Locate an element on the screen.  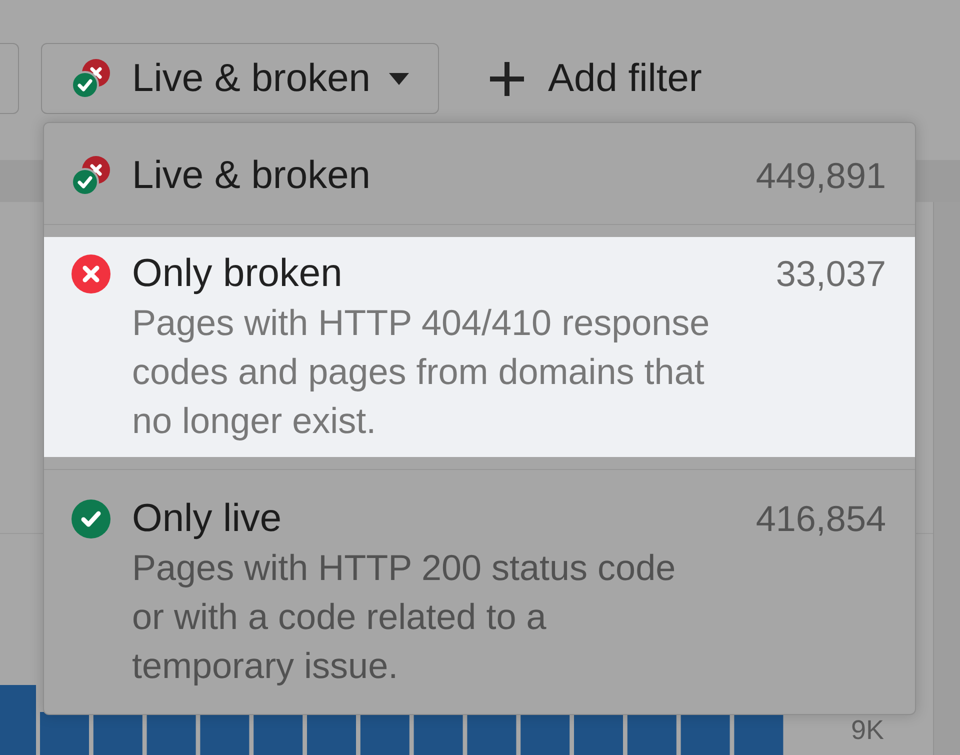
add-filter-button: Add filter is located at coordinates (596, 78).